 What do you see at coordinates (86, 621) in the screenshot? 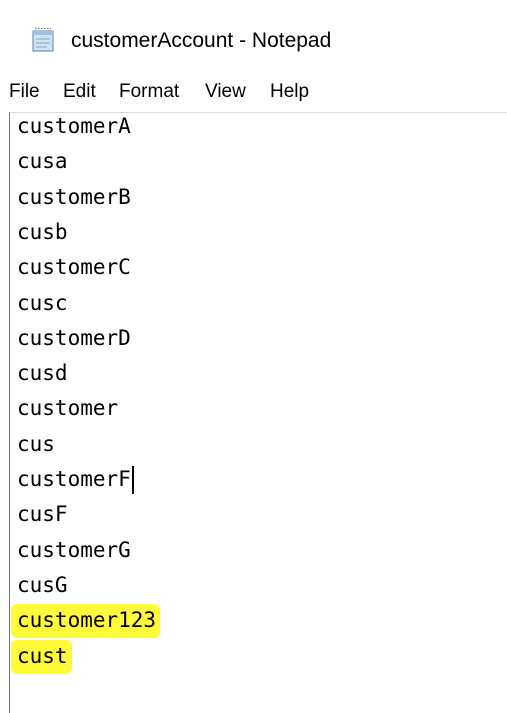
I see `text-line: customer123` at bounding box center [86, 621].